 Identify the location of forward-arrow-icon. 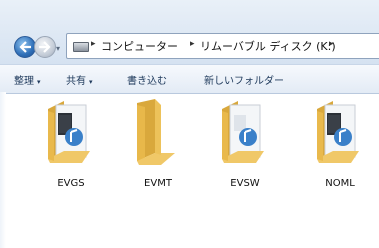
(45, 47).